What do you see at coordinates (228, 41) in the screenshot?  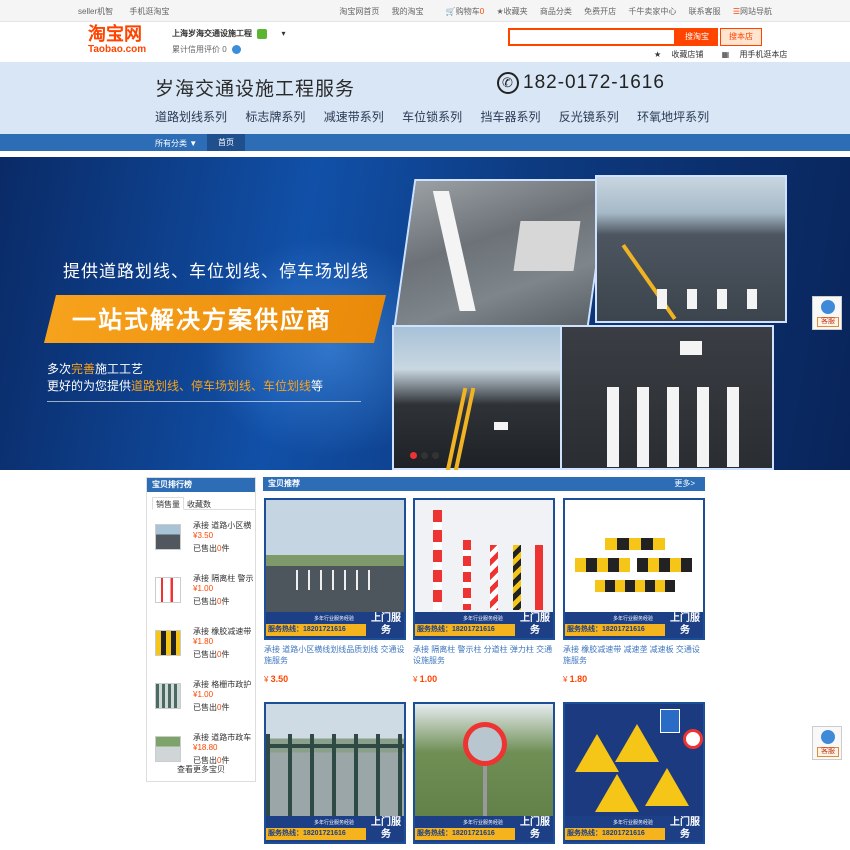 I see `shop-info: 上海岁海交通设施工程 ▾ 累计信用评价 0` at bounding box center [228, 41].